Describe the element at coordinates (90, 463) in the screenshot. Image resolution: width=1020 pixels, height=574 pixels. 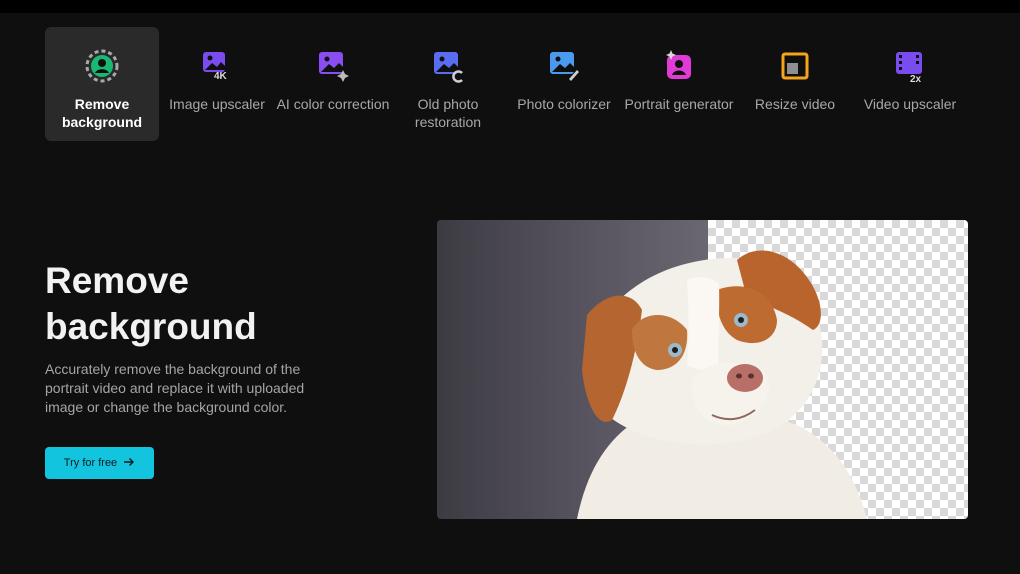
I see `cta-label: Try for free` at that location.